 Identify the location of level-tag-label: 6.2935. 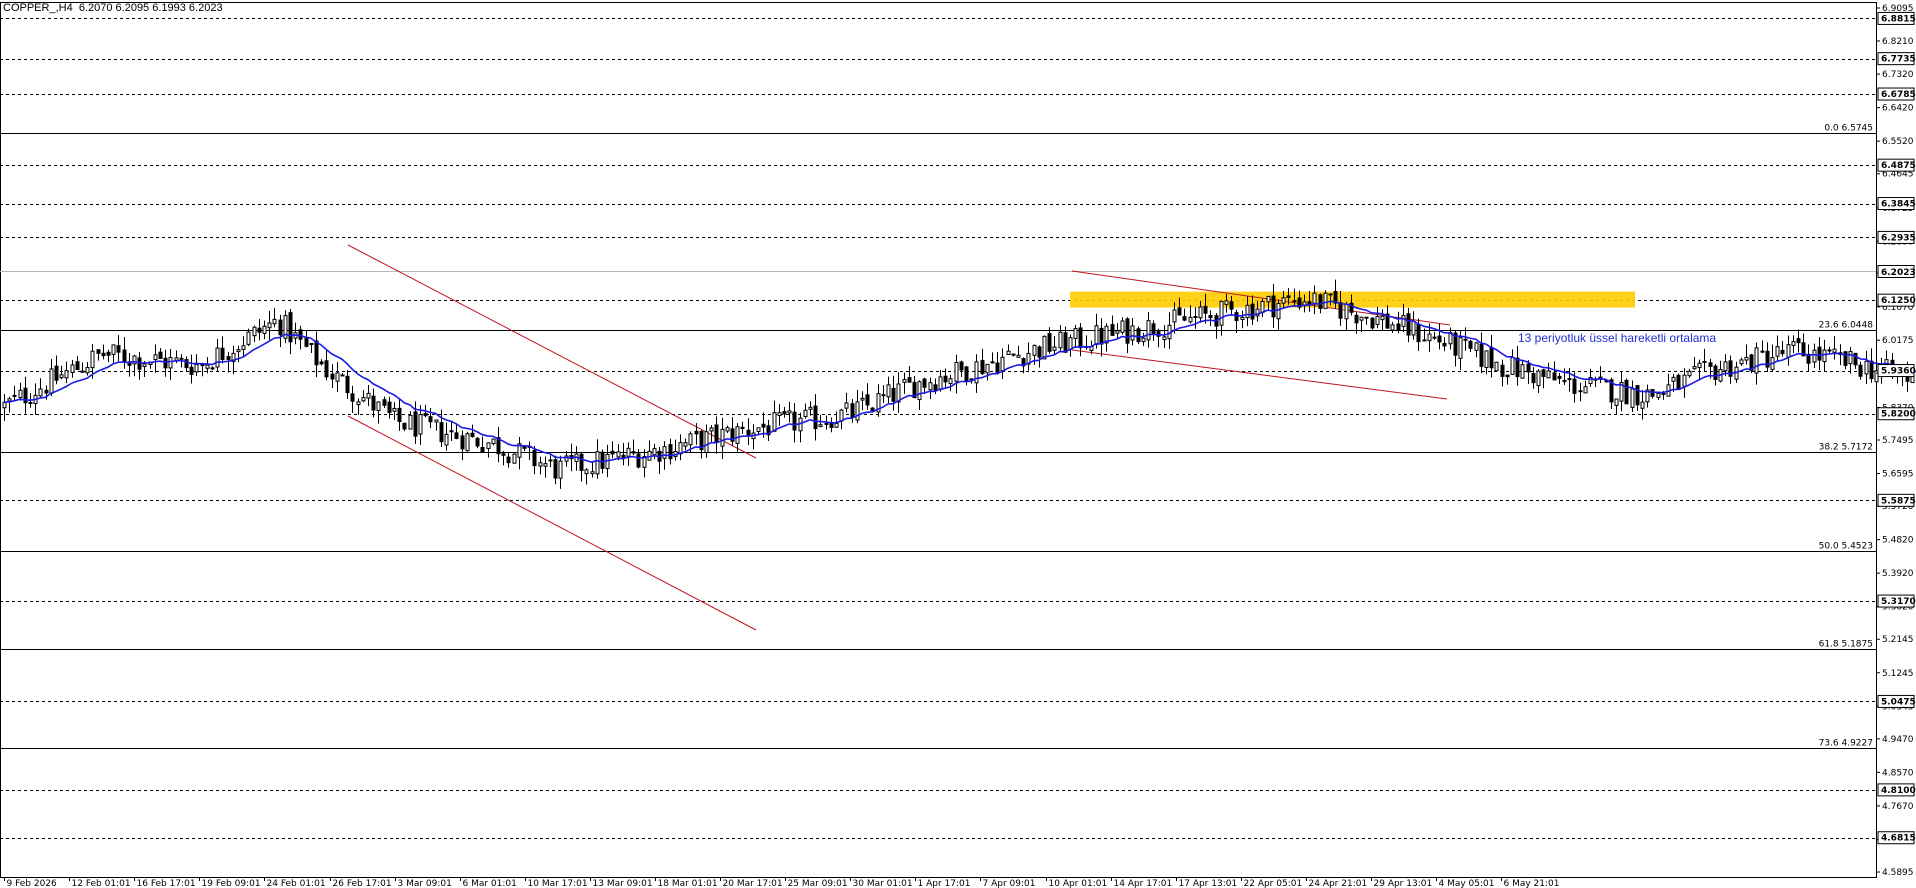
(1898, 238).